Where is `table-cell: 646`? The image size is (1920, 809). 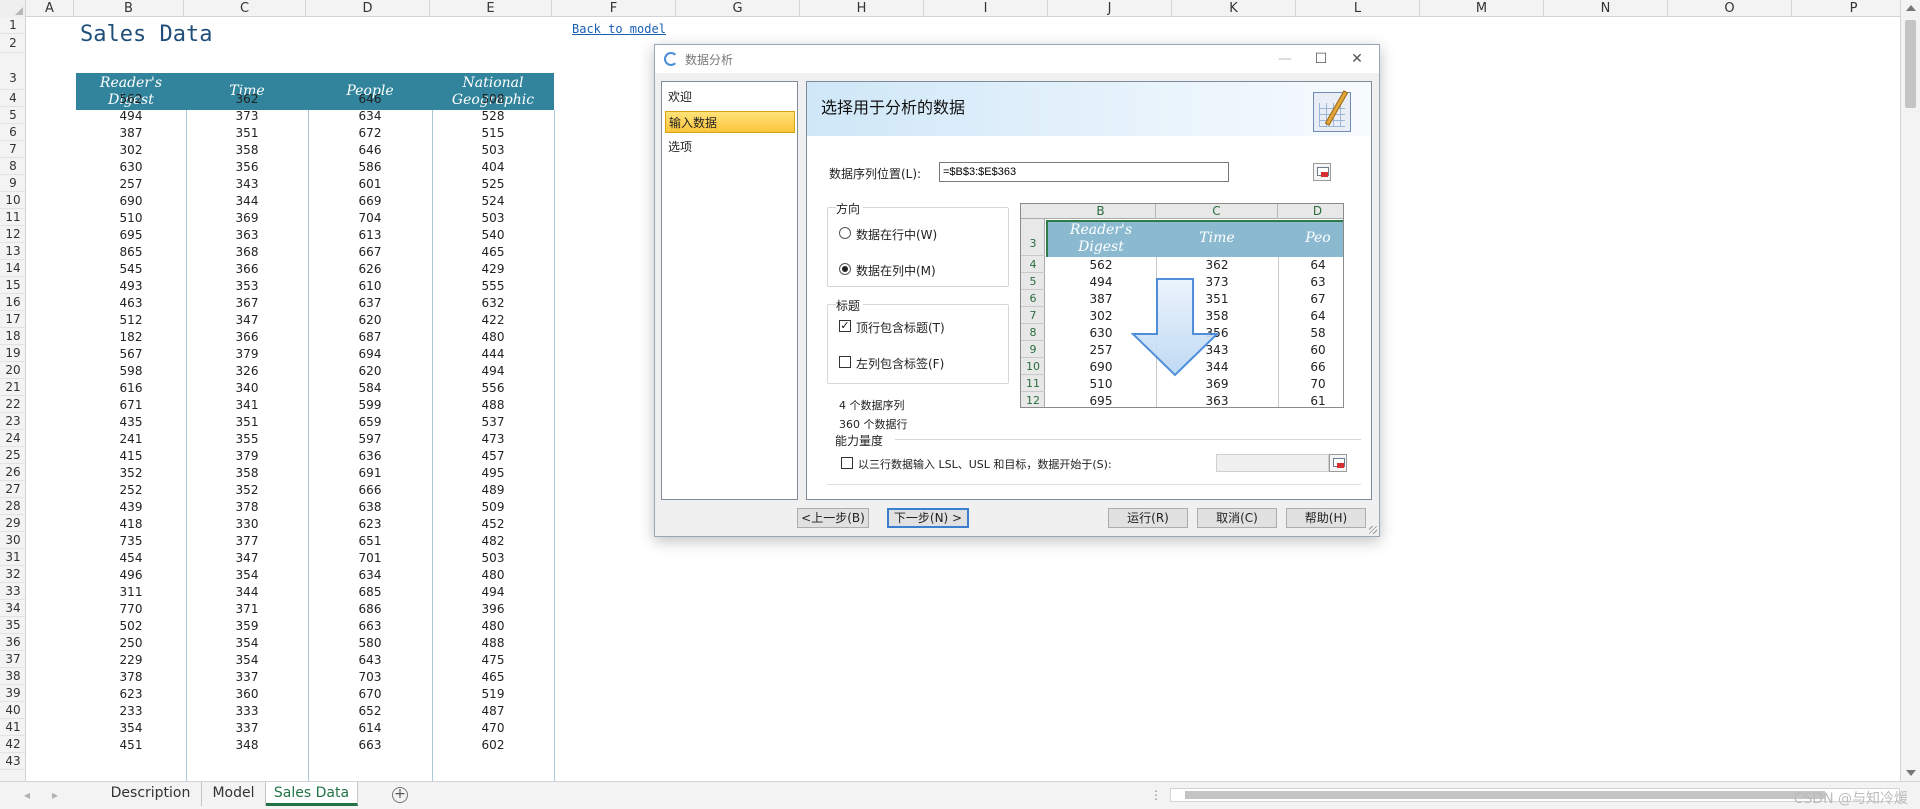
table-cell: 646 is located at coordinates (370, 150).